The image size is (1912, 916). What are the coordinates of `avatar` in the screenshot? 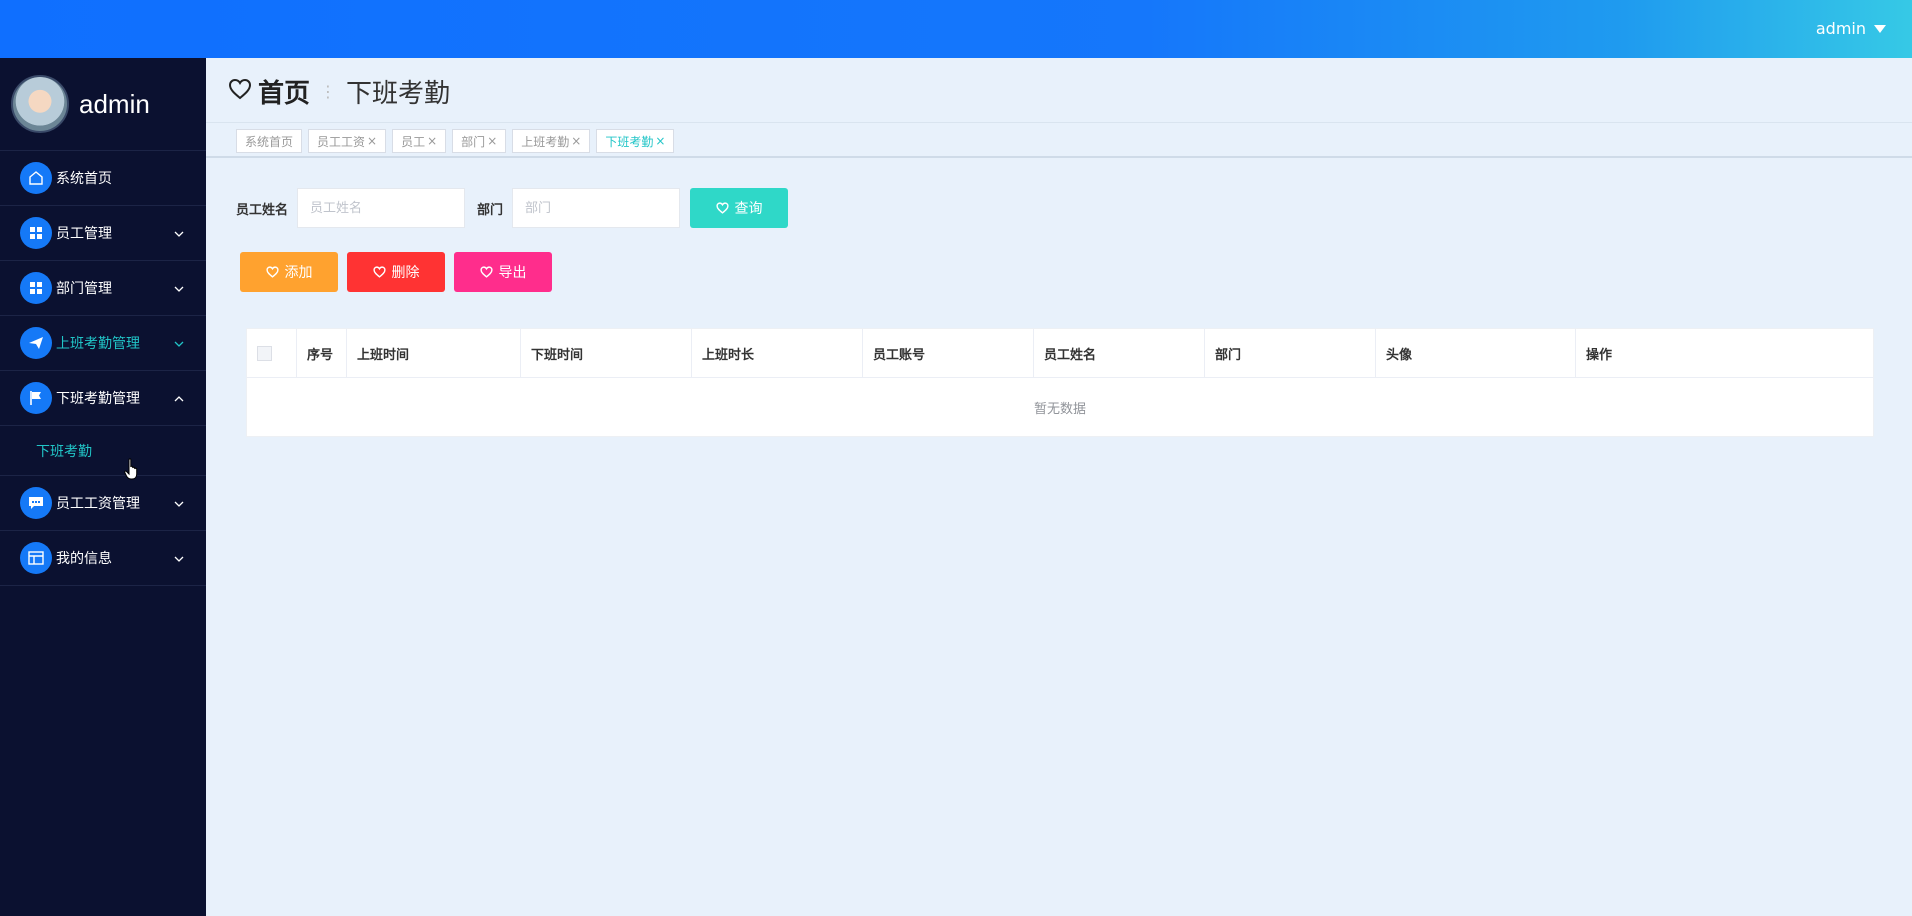 It's located at (40, 104).